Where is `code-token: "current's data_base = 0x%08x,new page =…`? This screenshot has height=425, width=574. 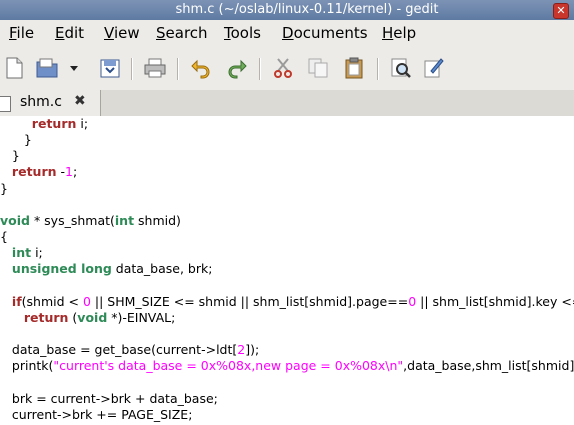
code-token: "current's data_base = 0x%08x,new page =… is located at coordinates (228, 366).